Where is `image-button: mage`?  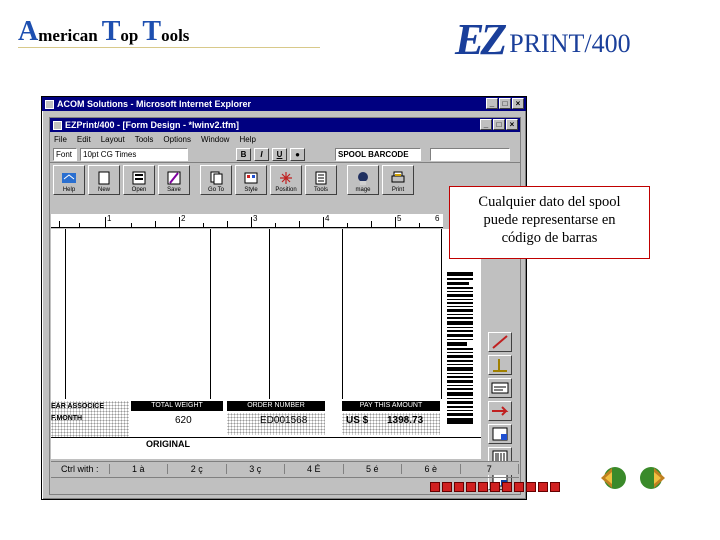 image-button: mage is located at coordinates (363, 180).